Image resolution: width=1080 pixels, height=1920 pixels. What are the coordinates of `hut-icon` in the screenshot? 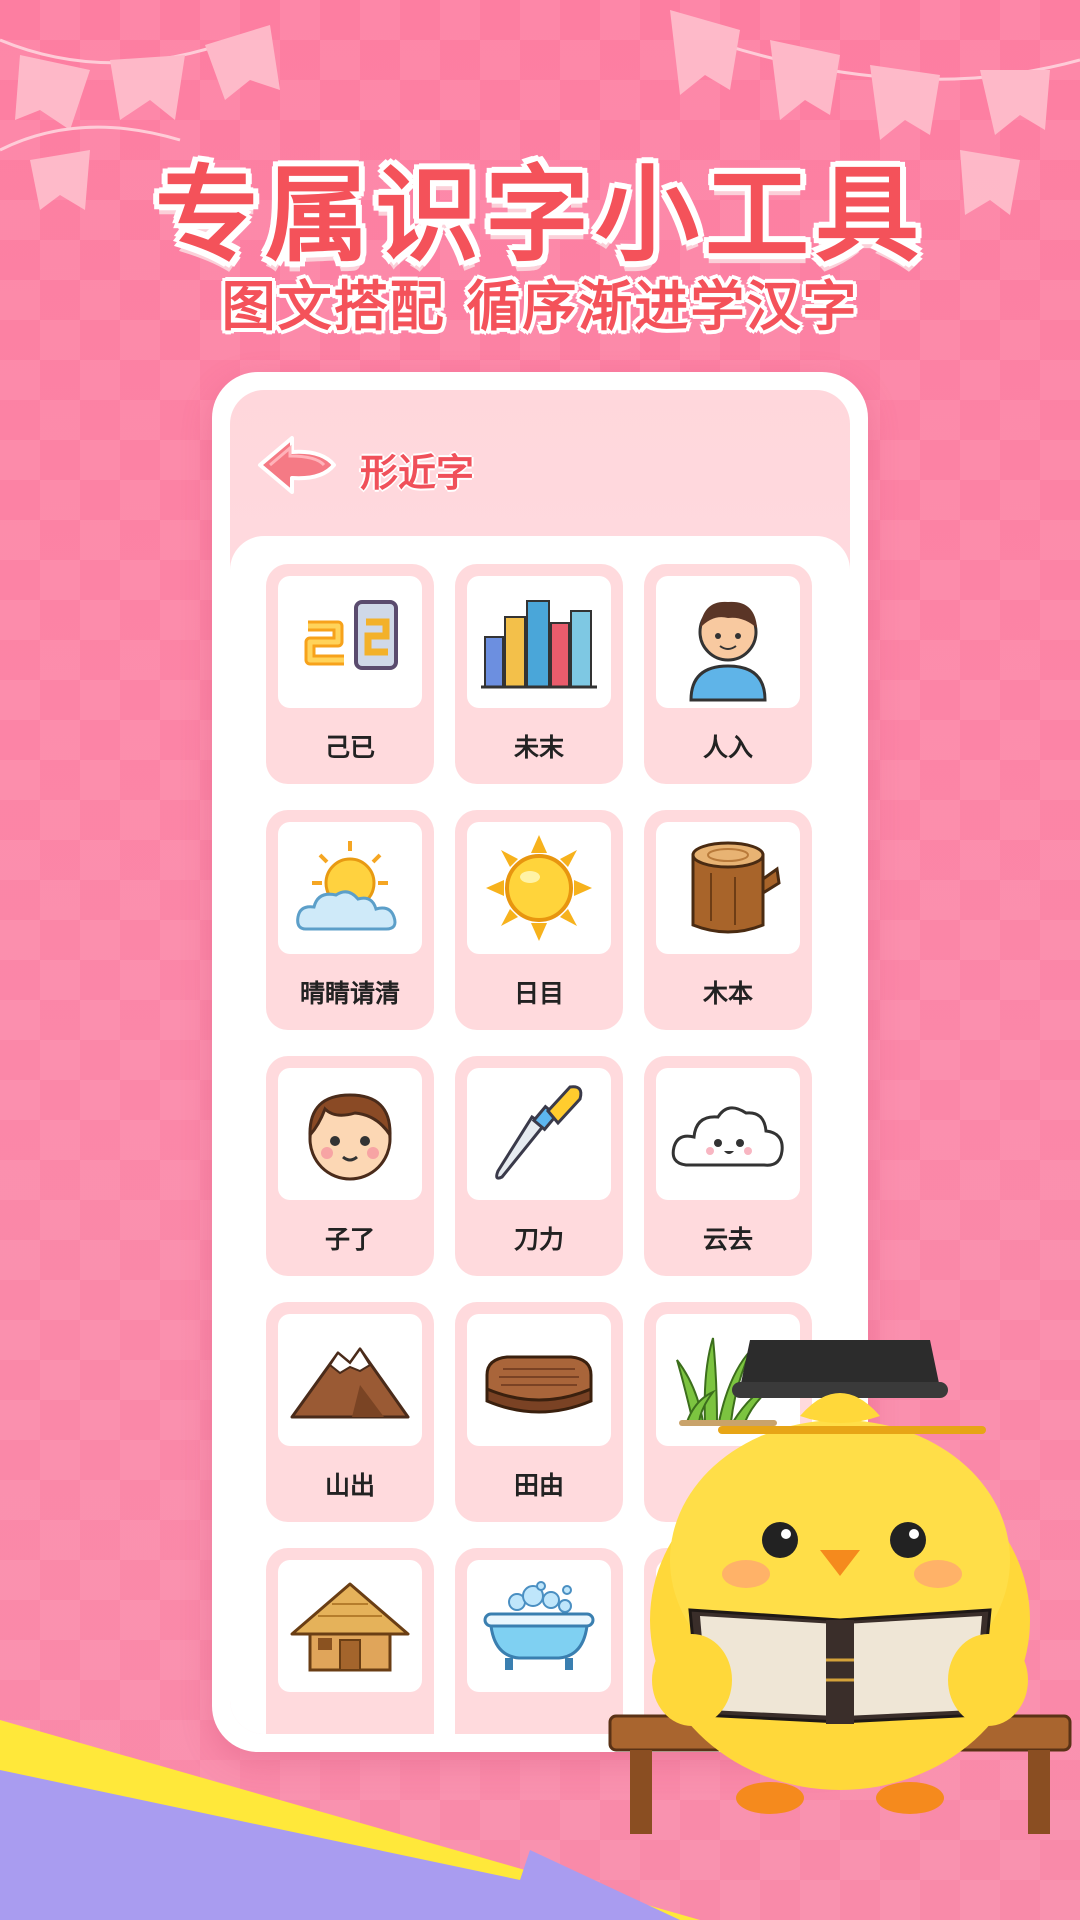 It's located at (350, 1627).